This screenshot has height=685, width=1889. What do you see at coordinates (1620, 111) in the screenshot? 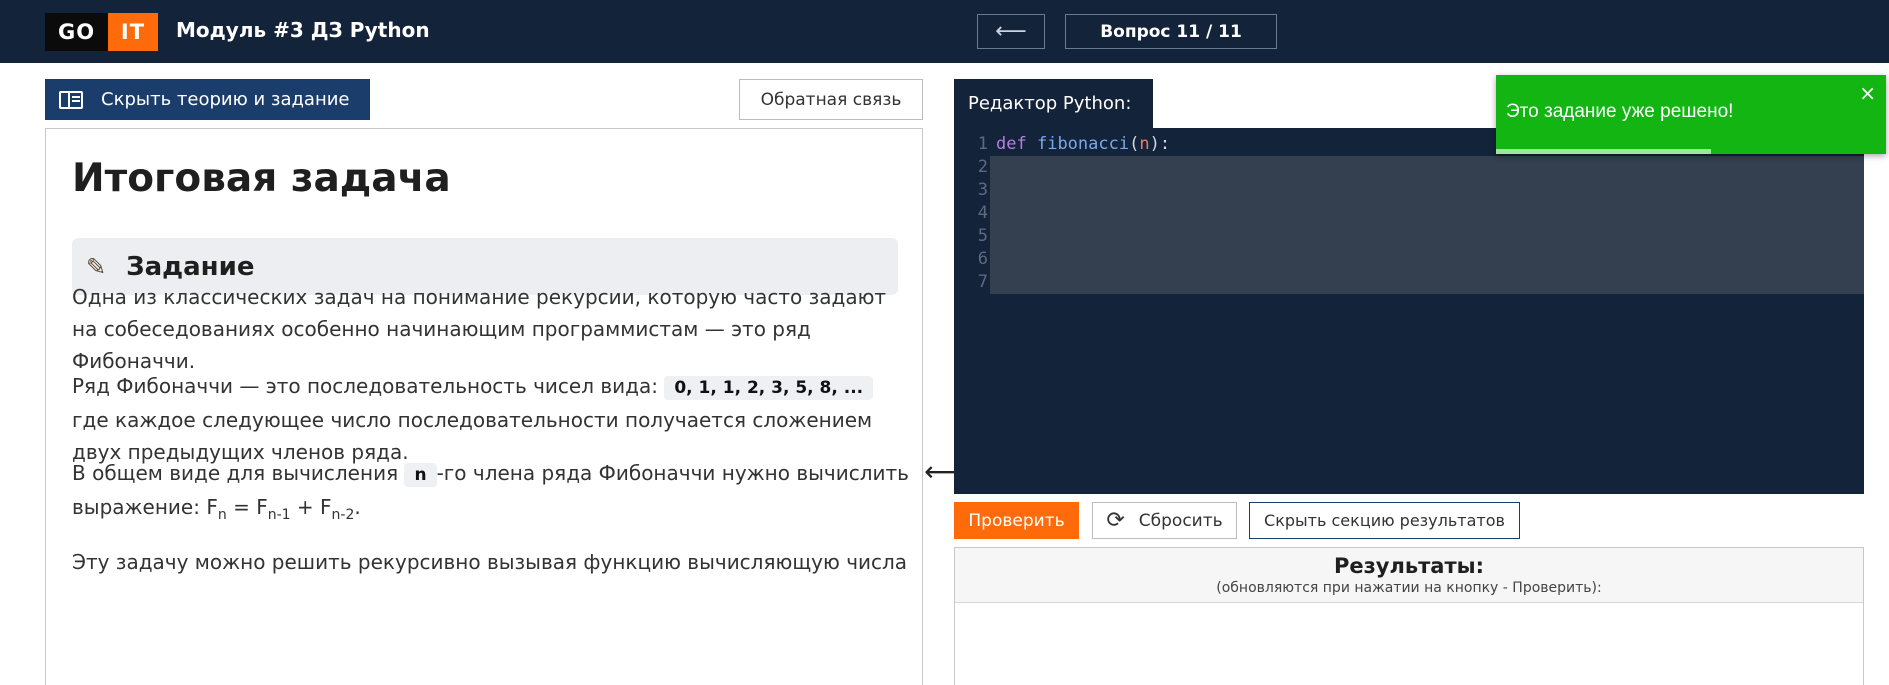
I see `toast-message: Это задание уже решено!` at bounding box center [1620, 111].